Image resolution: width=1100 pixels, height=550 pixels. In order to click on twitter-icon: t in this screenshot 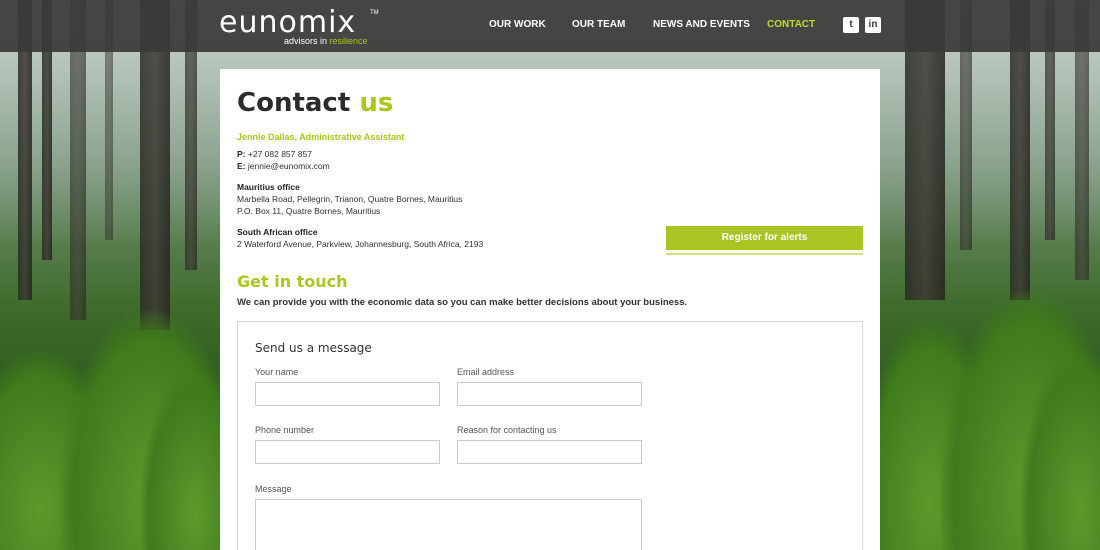, I will do `click(851, 25)`.